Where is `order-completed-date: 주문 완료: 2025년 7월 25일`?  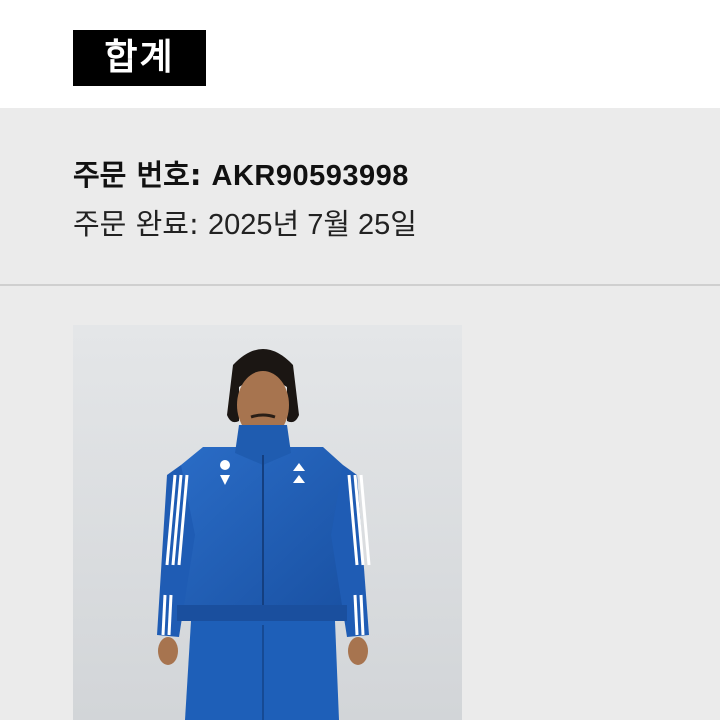 order-completed-date: 주문 완료: 2025년 7월 25일 is located at coordinates (245, 222).